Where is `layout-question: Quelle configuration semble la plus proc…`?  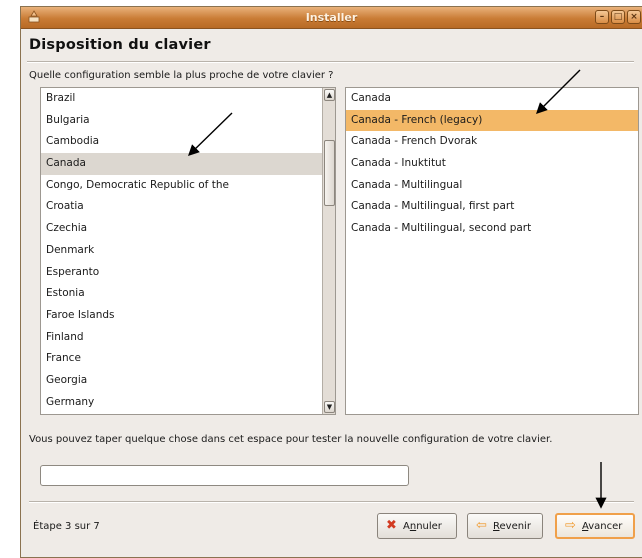
layout-question: Quelle configuration semble la plus proc… is located at coordinates (181, 75).